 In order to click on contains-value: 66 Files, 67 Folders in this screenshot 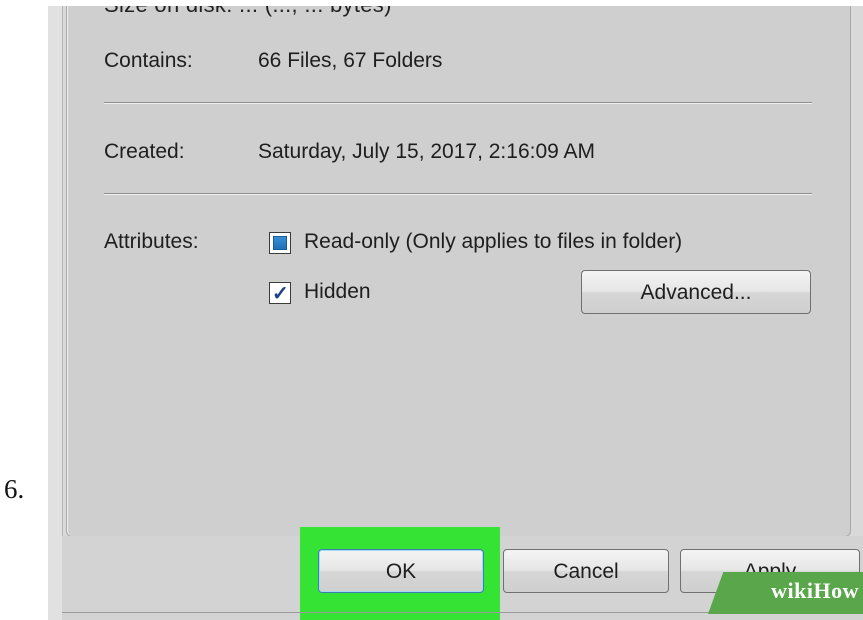, I will do `click(350, 60)`.